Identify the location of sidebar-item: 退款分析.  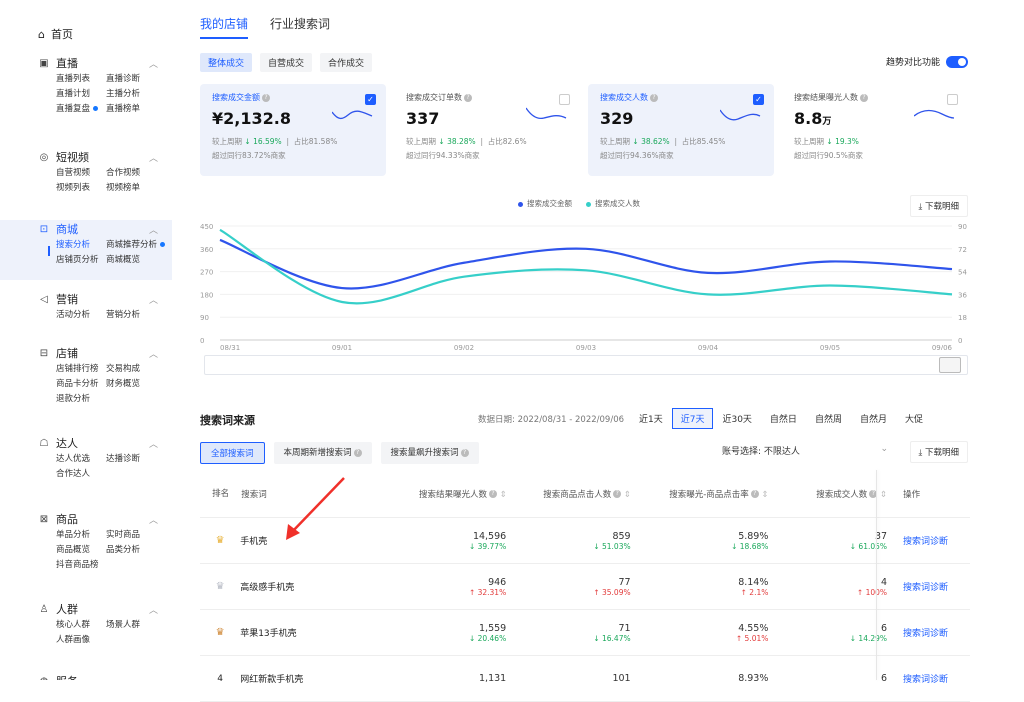
(81, 399).